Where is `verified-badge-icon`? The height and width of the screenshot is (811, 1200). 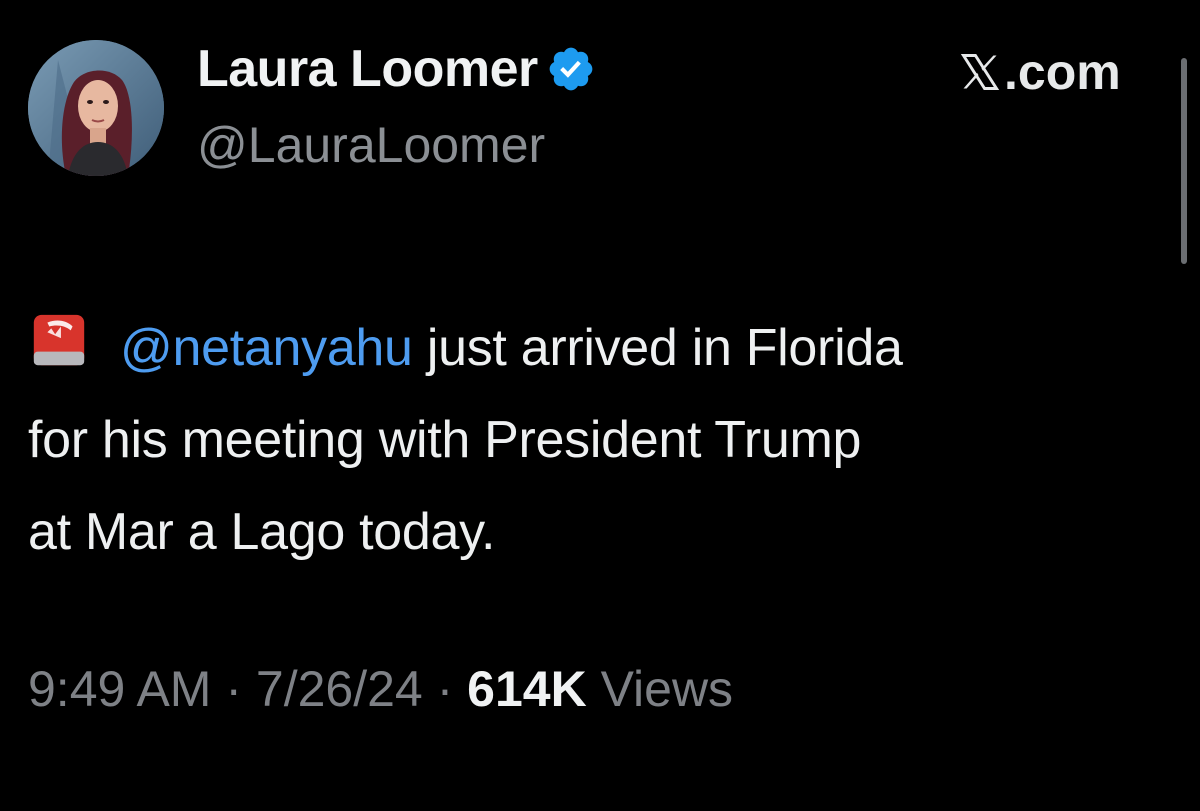 verified-badge-icon is located at coordinates (571, 69).